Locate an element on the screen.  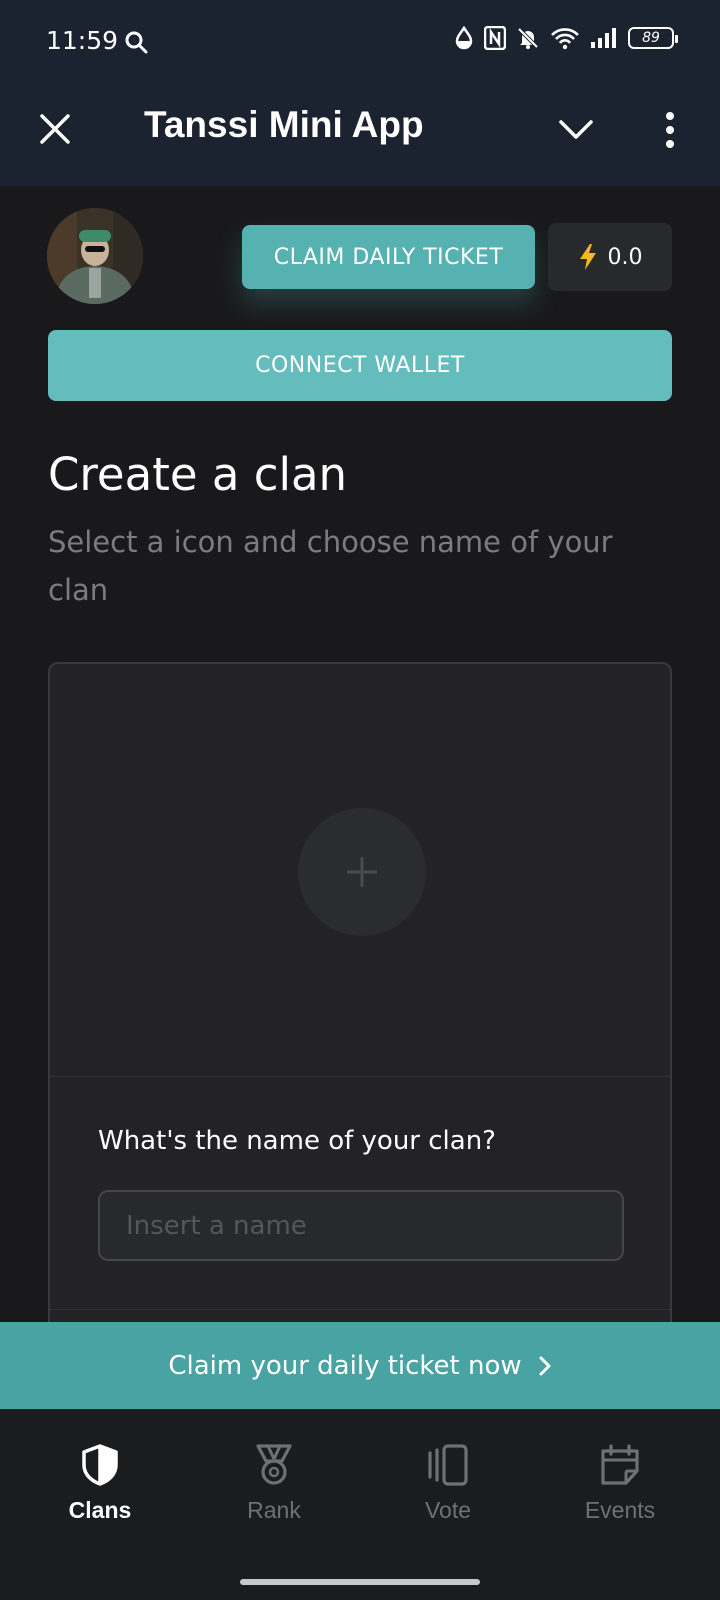
close-icon is located at coordinates (55, 129).